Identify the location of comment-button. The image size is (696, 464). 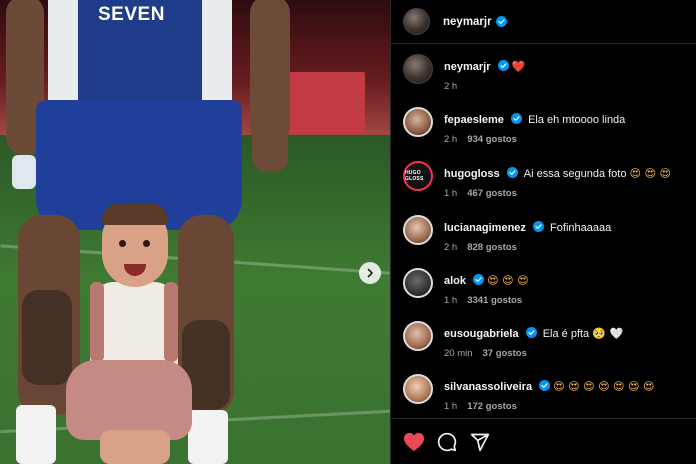
(447, 442).